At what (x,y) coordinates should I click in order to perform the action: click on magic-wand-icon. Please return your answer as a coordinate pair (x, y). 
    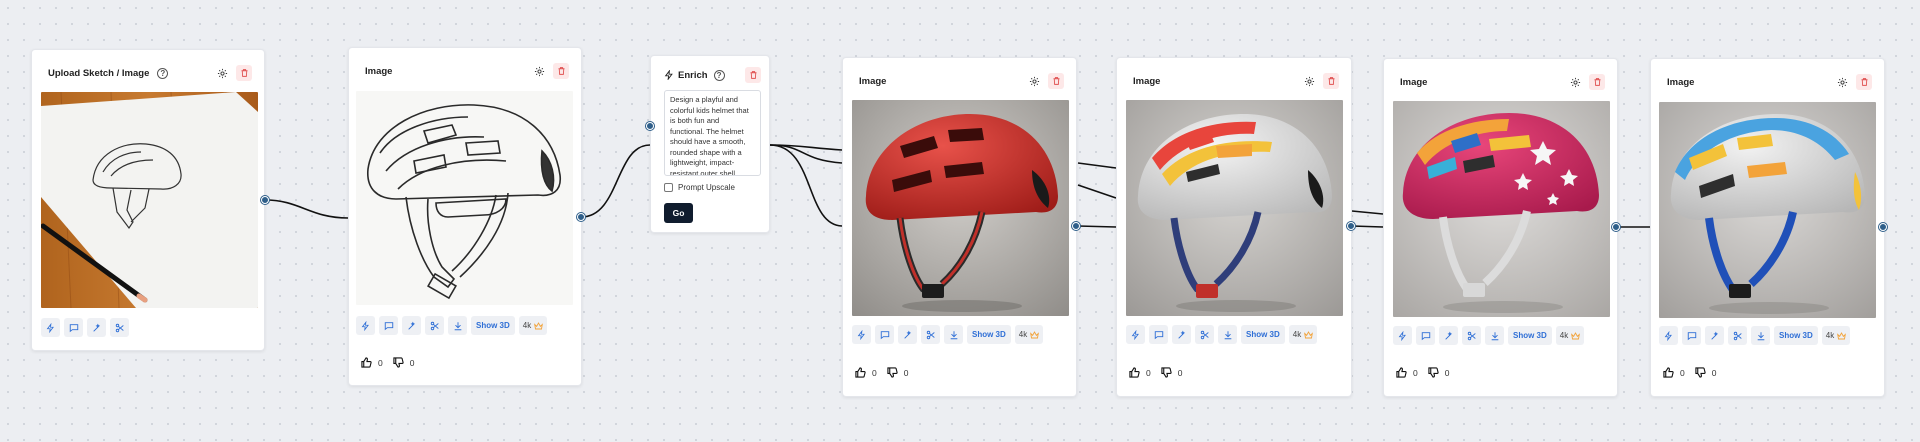
    Looking at the image, I should click on (1181, 334).